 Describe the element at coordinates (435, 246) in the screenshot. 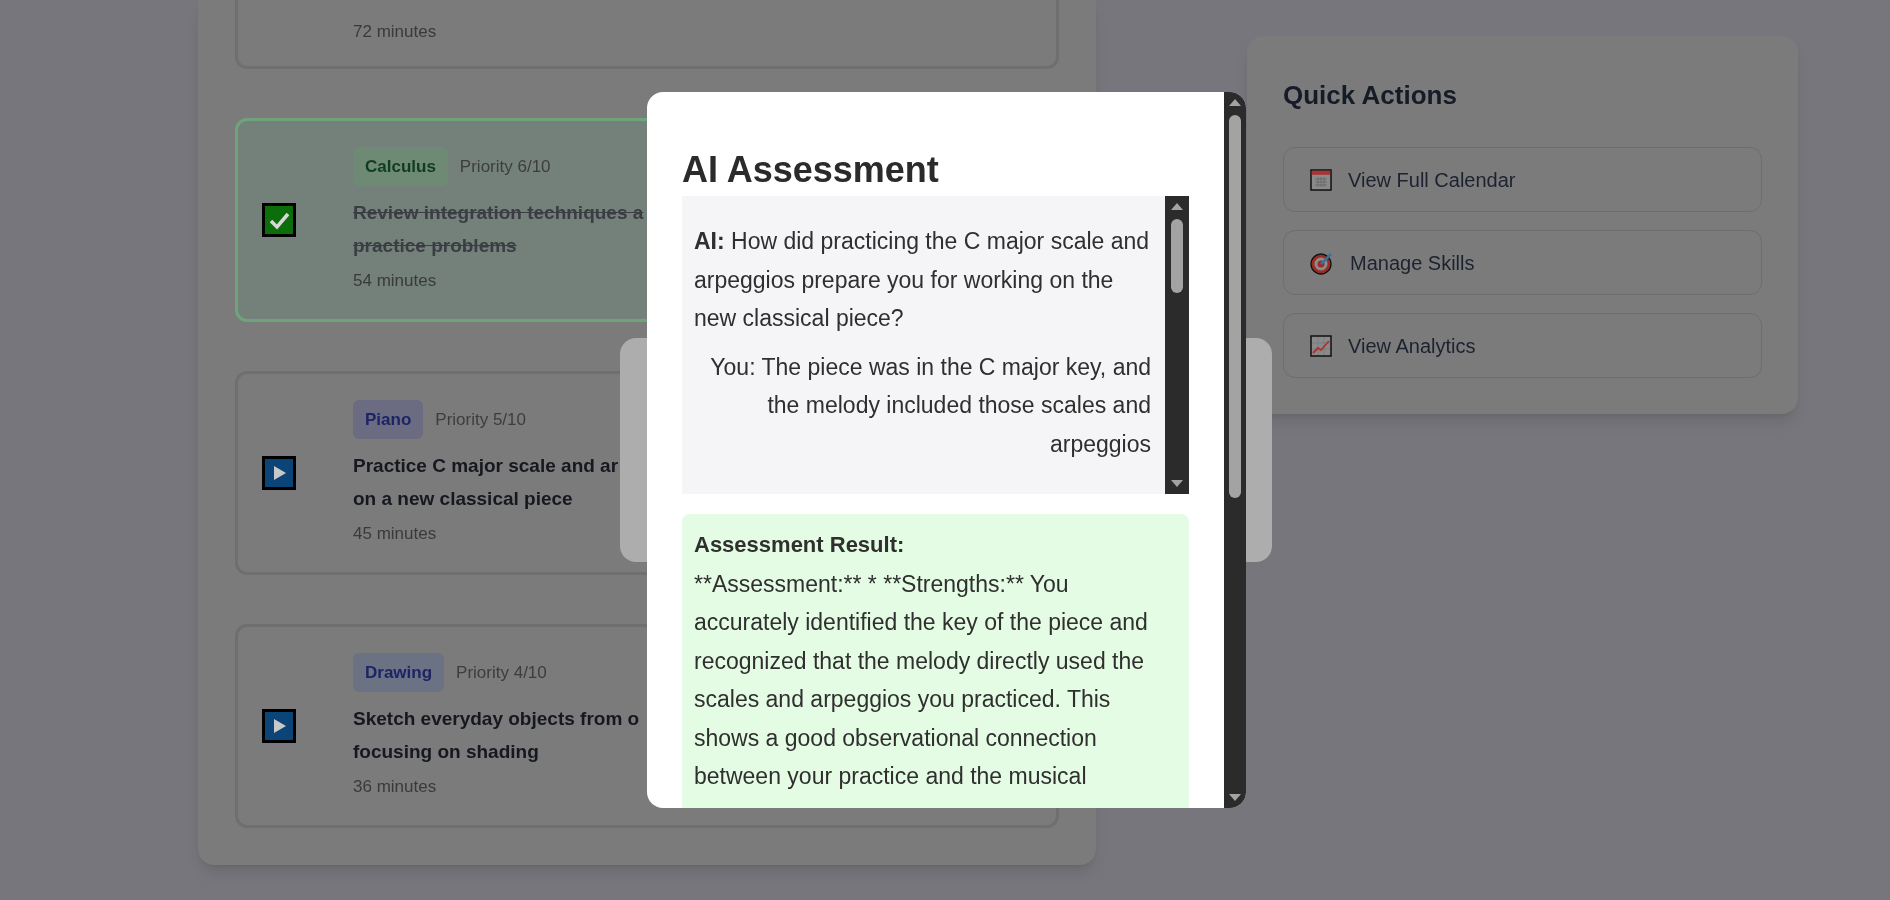

I see `task-title: practice problems` at that location.